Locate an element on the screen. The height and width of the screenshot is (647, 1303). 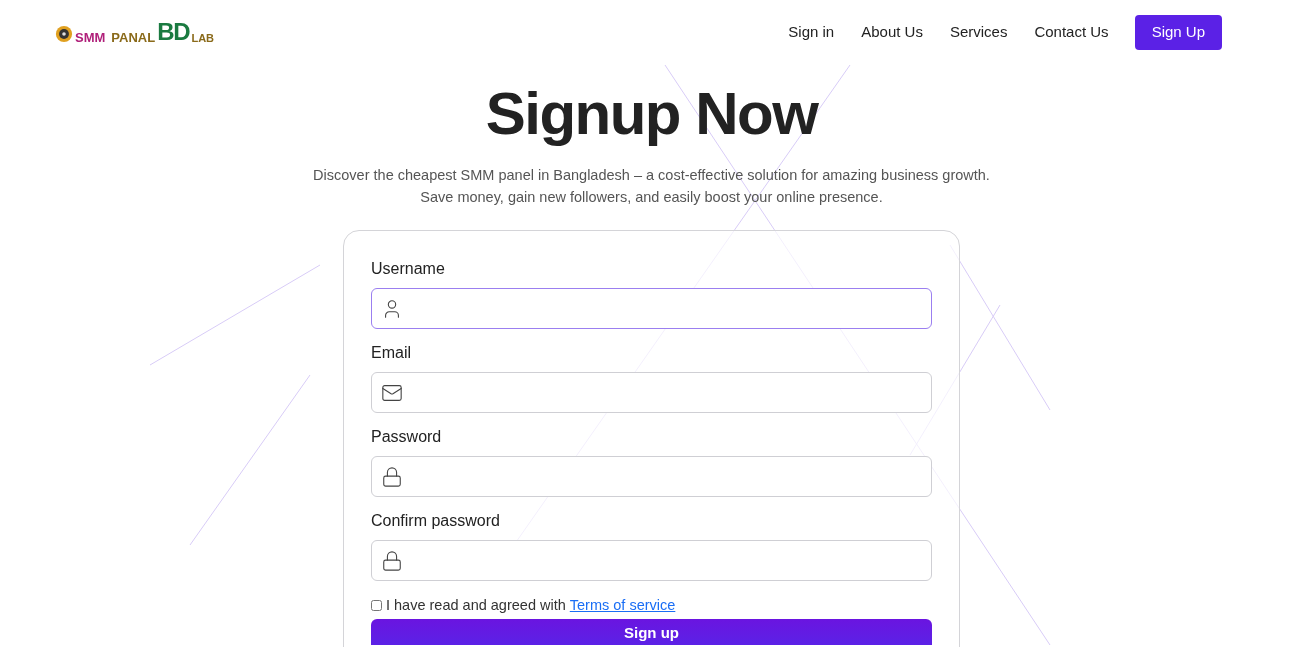
nav-link: About Us is located at coordinates (892, 32).